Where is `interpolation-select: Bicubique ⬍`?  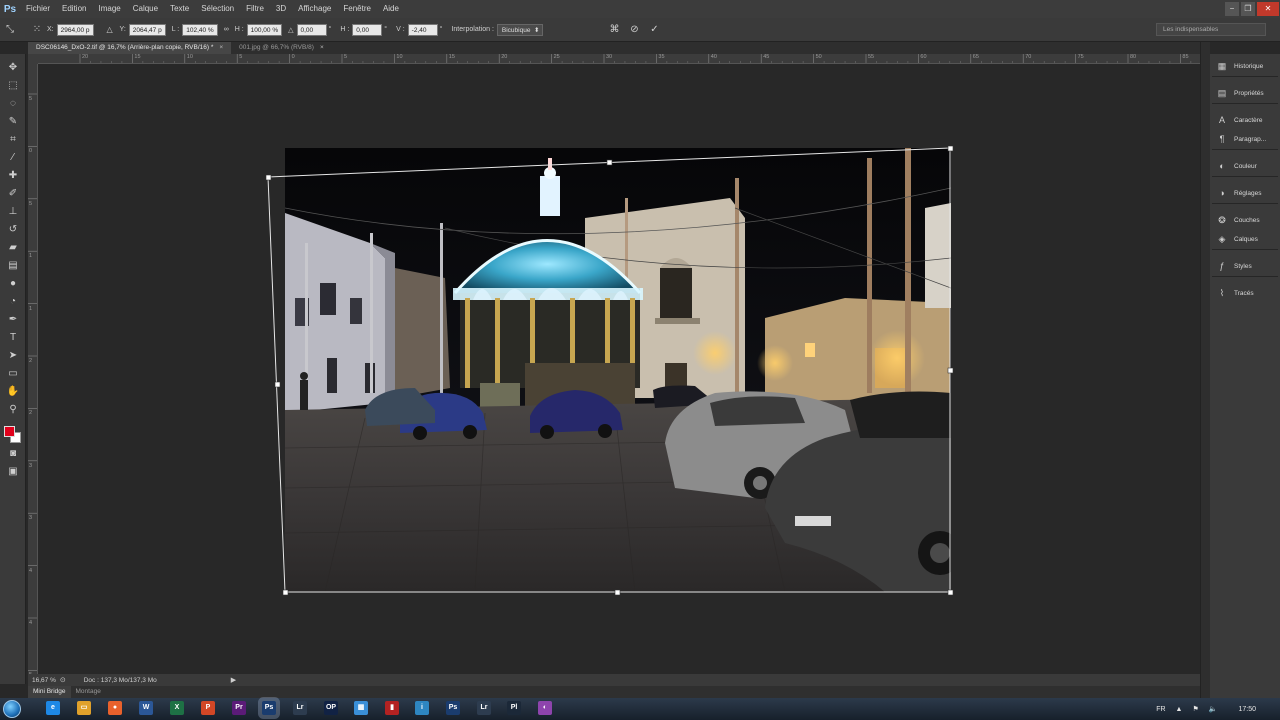
interpolation-select: Bicubique ⬍ is located at coordinates (520, 29).